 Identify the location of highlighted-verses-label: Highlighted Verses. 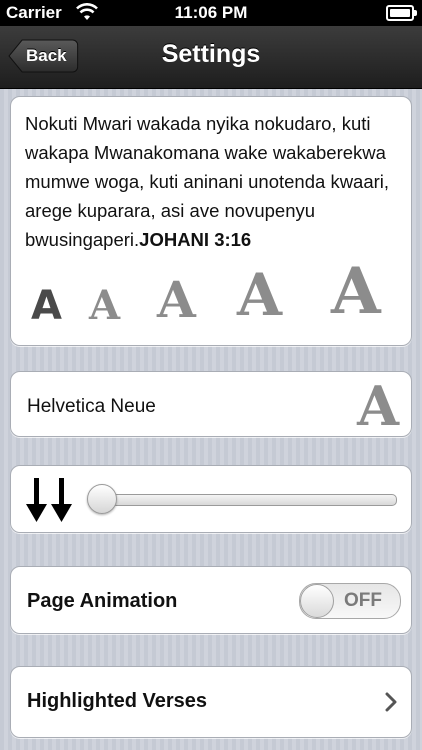
(117, 701).